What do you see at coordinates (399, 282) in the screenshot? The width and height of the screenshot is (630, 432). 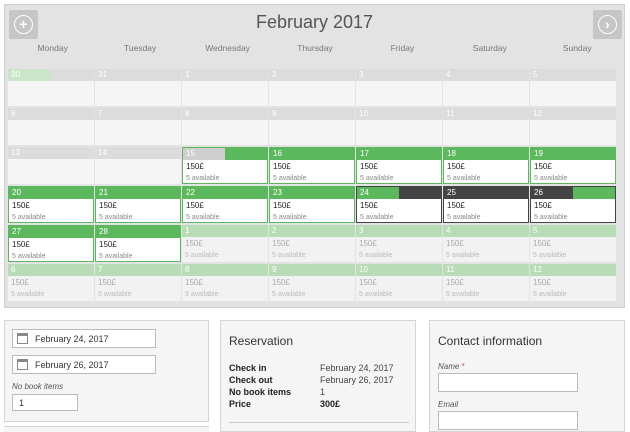 I see `day-cell: 10 150£ 5 available` at bounding box center [399, 282].